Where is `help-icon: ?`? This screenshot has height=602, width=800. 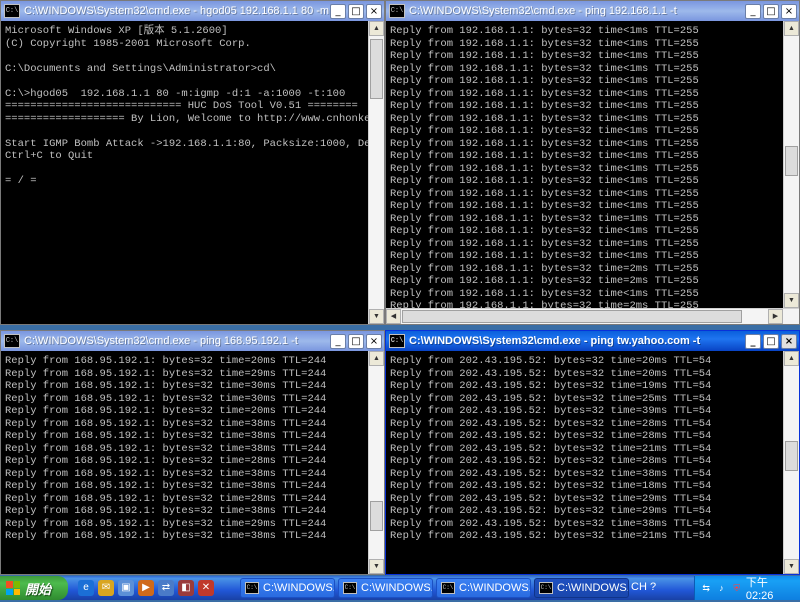
help-icon: ? is located at coordinates (653, 587).